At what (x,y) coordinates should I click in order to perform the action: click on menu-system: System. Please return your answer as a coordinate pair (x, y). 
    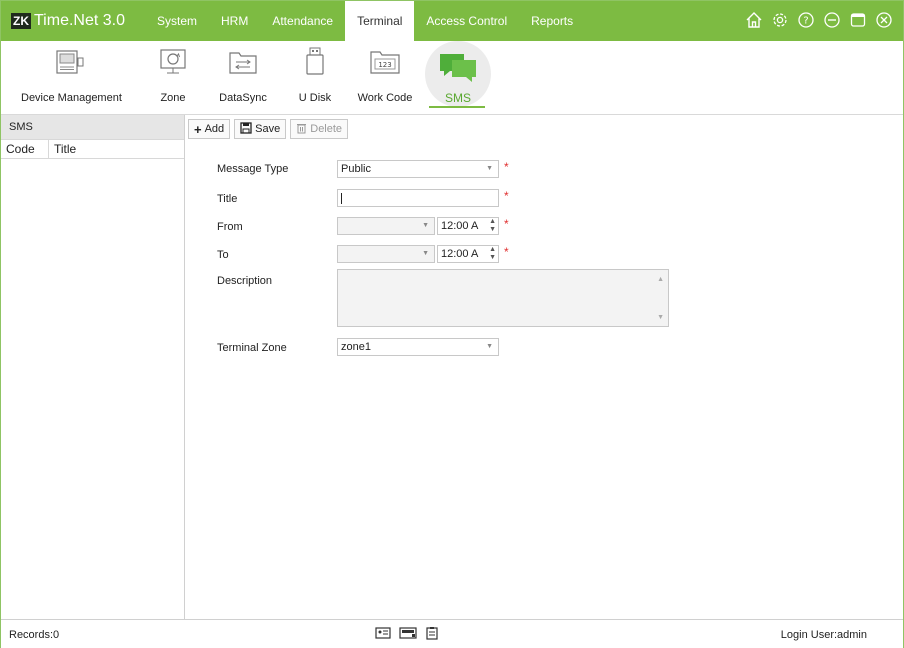
    Looking at the image, I should click on (177, 21).